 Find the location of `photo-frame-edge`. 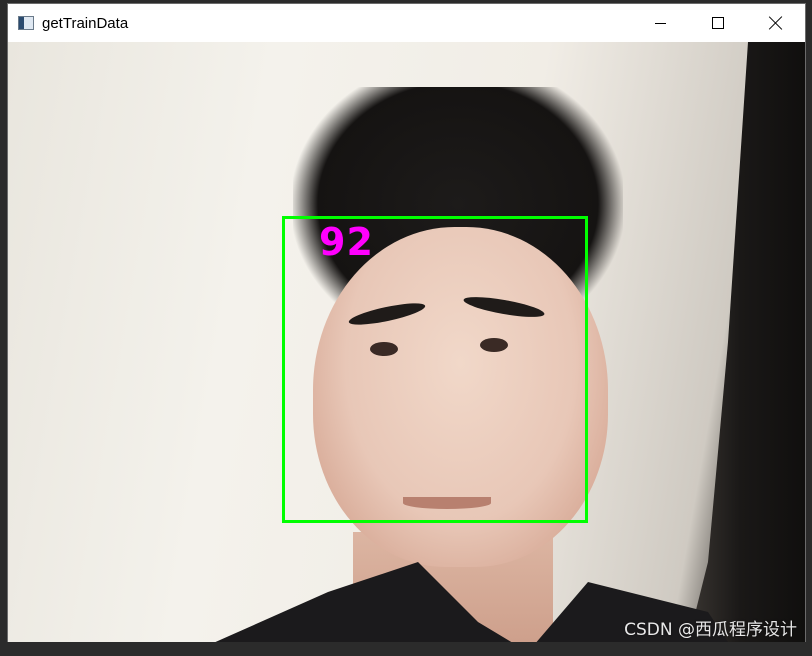

photo-frame-edge is located at coordinates (746, 342).